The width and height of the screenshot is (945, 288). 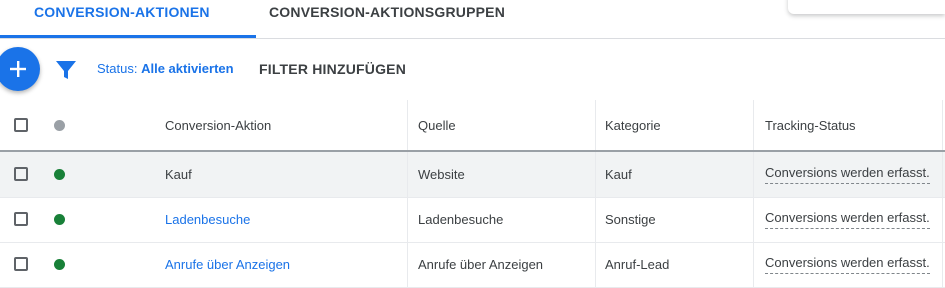 I want to click on active-tab-indicator, so click(x=128, y=36).